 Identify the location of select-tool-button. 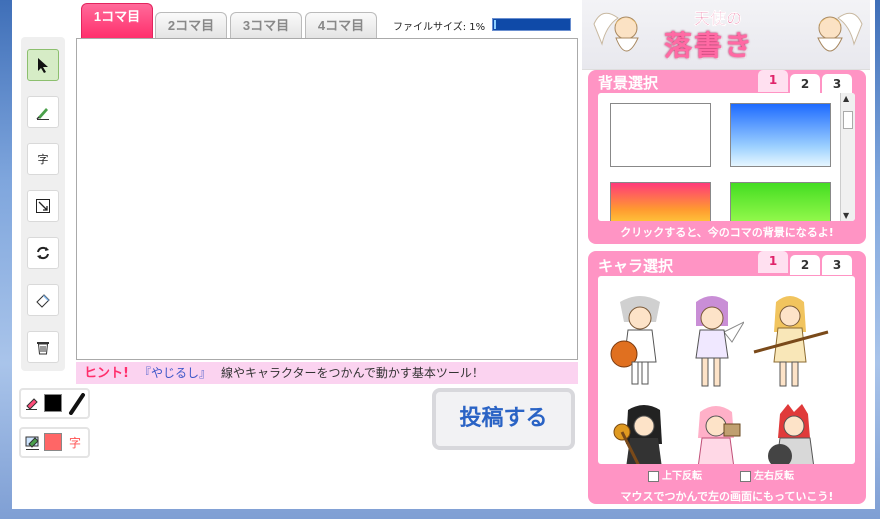
(43, 65).